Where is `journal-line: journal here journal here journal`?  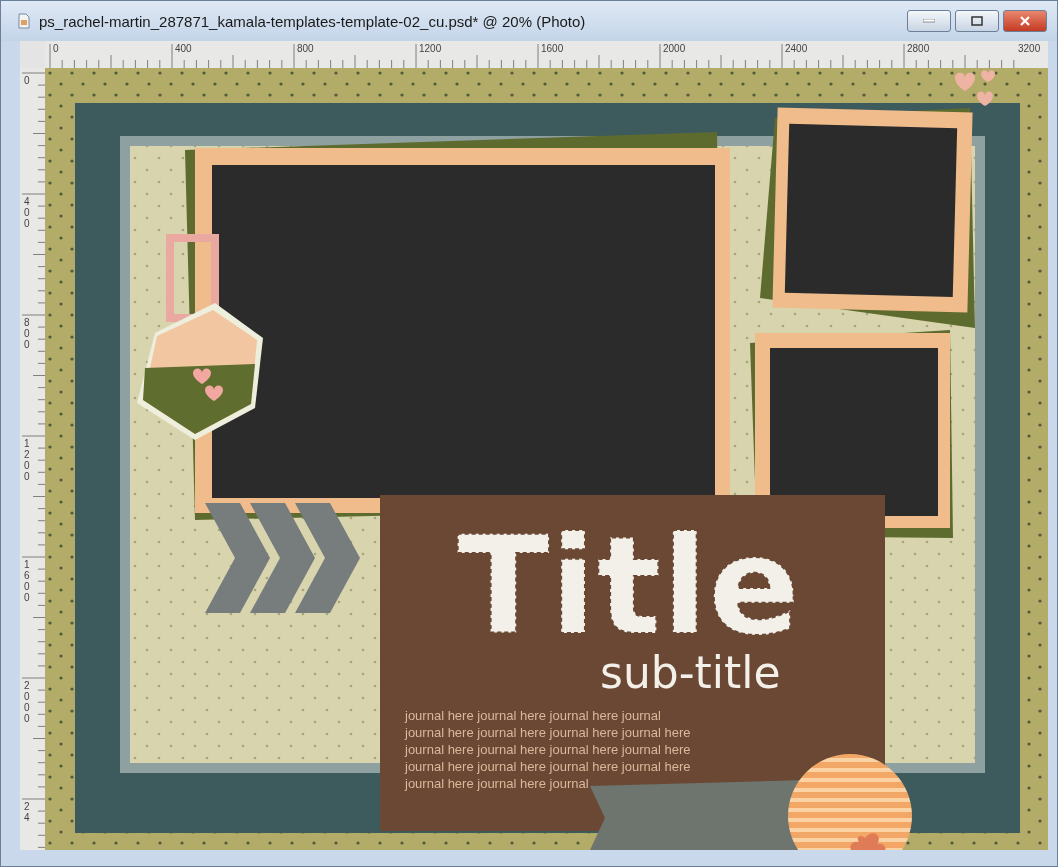
journal-line: journal here journal here journal is located at coordinates (497, 783).